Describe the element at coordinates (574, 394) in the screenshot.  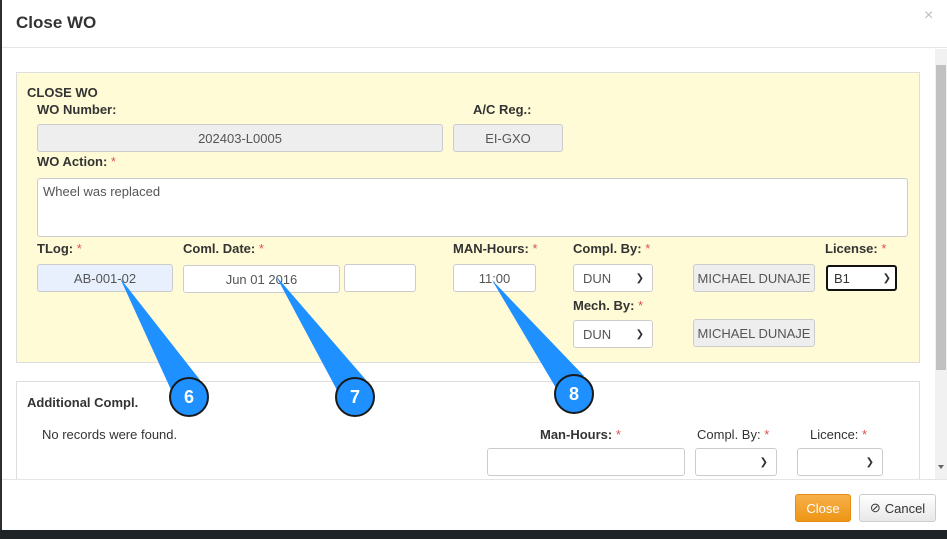
I see `callout-8-number: 8` at that location.